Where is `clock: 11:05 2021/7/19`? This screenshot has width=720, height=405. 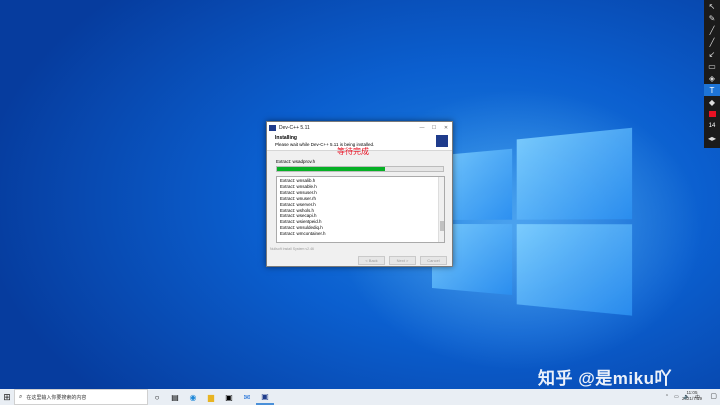
clock: 11:05 2021/7/19 is located at coordinates (692, 396).